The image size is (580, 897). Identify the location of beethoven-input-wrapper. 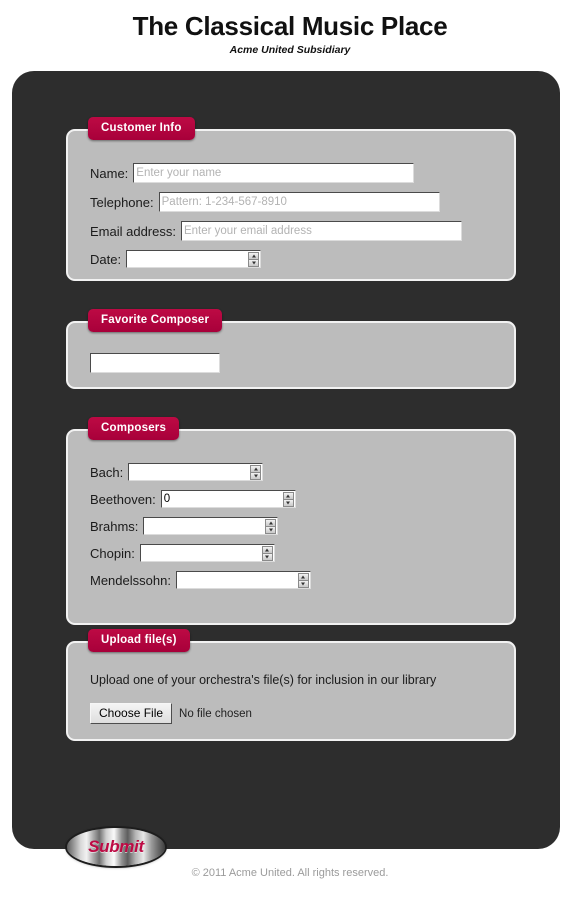
(228, 499).